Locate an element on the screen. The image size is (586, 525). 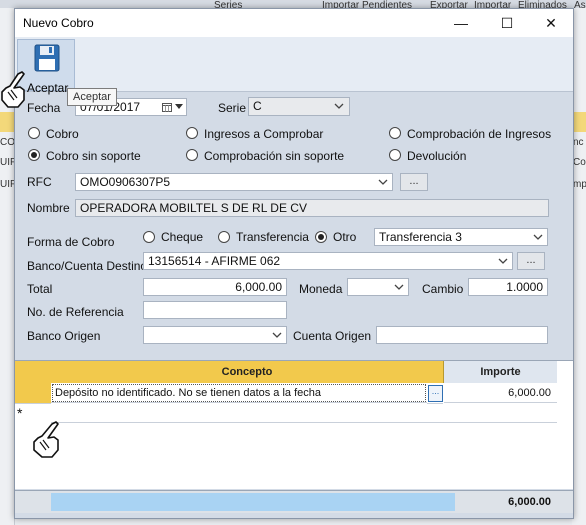
bg-left-frag-2: UIF is located at coordinates (7, 162).